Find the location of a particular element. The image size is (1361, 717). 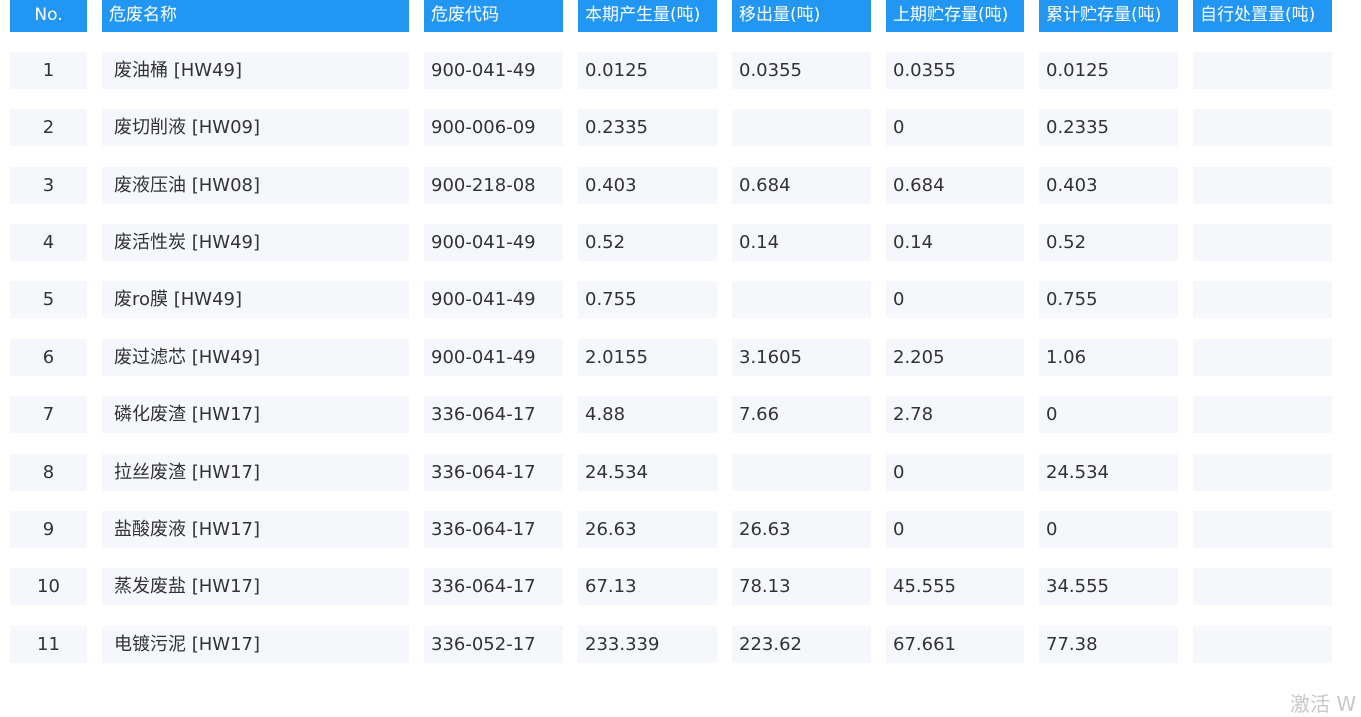

cell-prev-storage: 2.205 is located at coordinates (955, 357).